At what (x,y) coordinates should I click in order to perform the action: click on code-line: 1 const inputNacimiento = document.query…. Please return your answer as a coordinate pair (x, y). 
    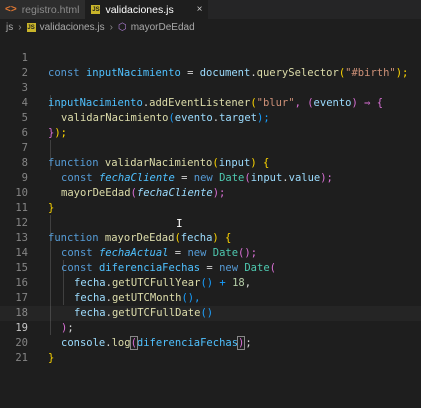
    Looking at the image, I should click on (210, 57).